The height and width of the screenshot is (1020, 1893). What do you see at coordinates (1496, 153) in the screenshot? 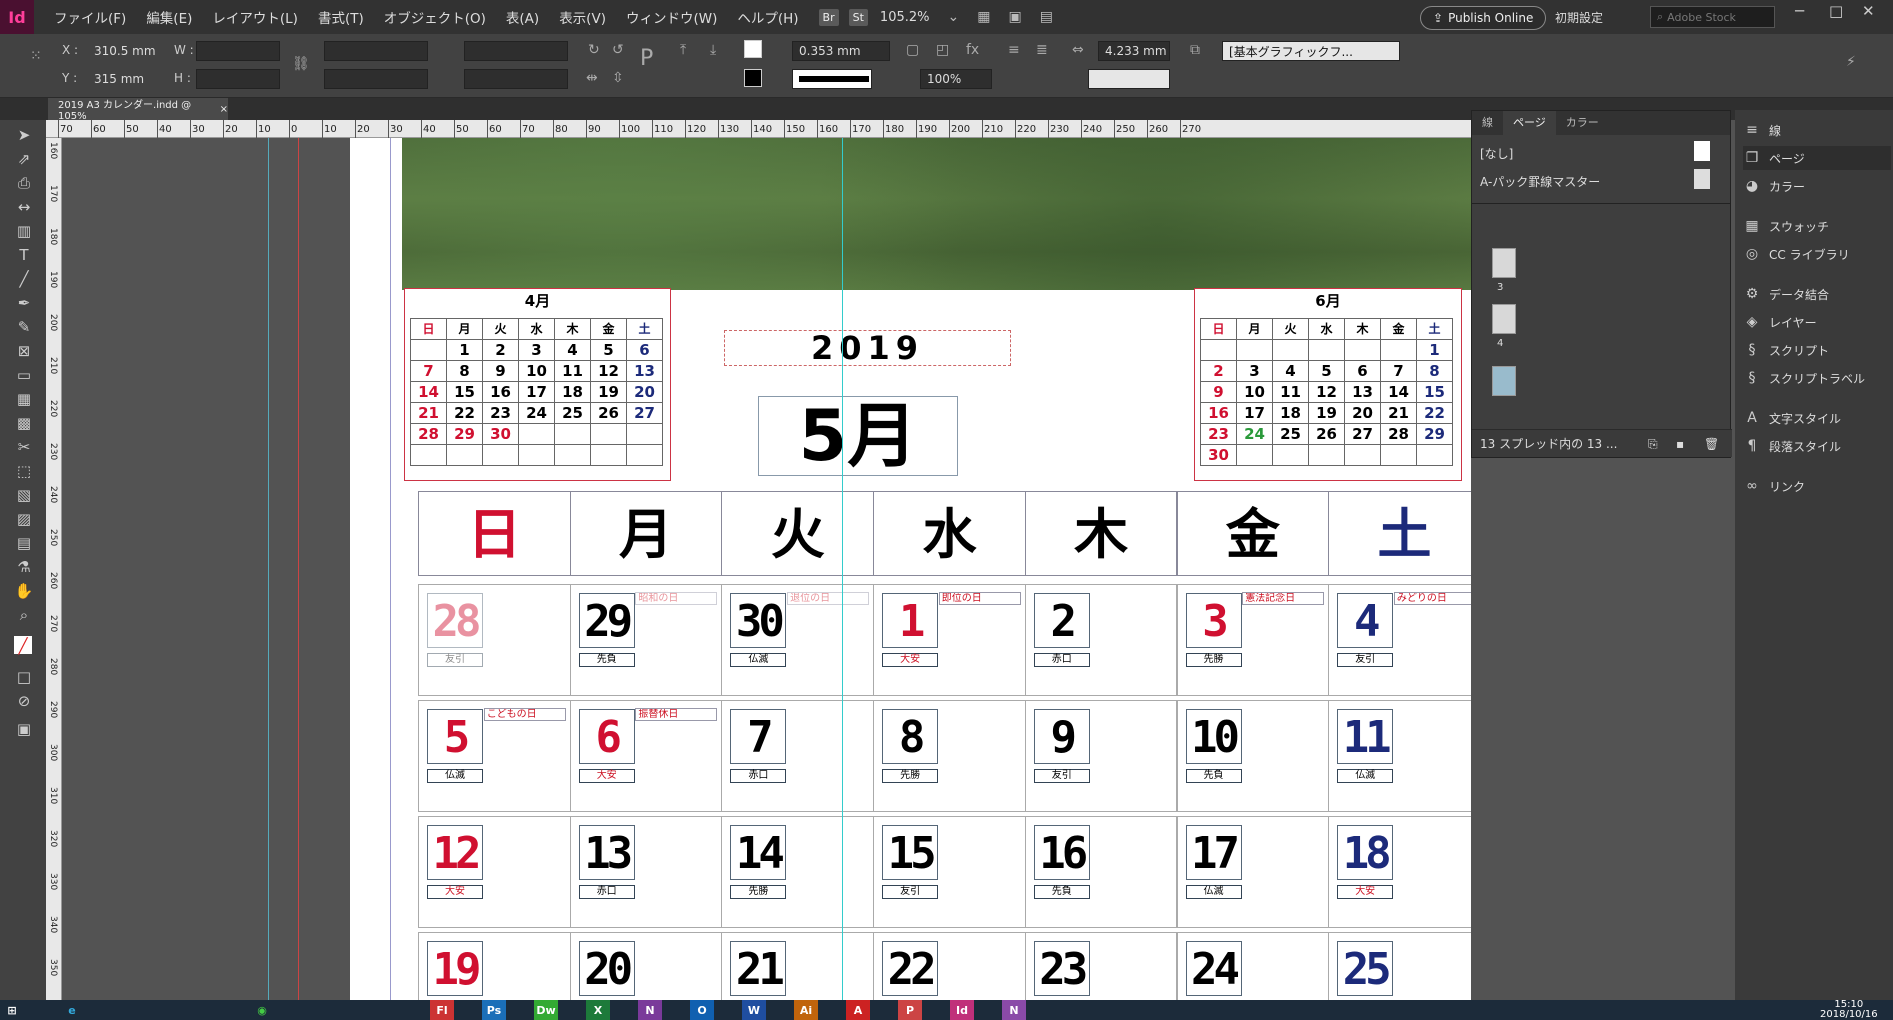
I see `master-none: [なし]` at bounding box center [1496, 153].